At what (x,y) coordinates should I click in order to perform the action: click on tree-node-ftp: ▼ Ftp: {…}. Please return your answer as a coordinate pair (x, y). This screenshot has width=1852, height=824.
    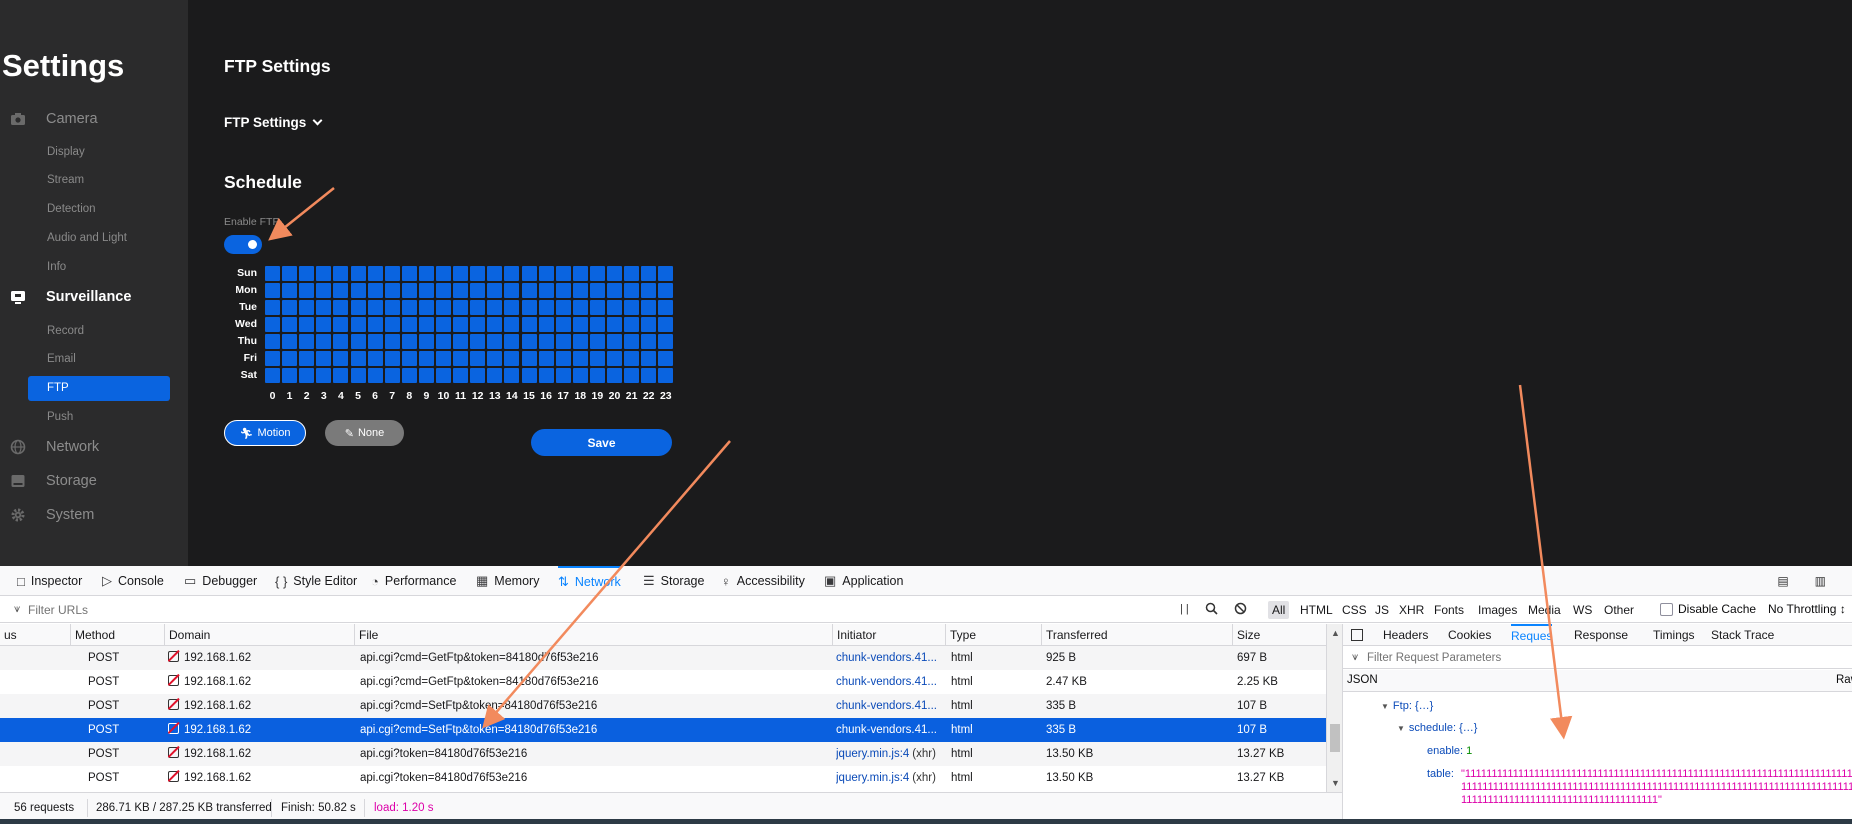
    Looking at the image, I should click on (1407, 706).